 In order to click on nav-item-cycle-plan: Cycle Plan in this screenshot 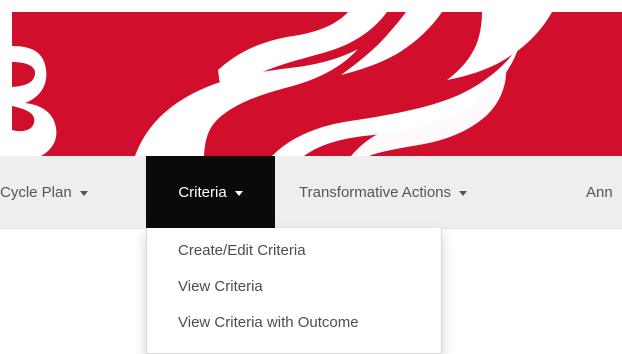, I will do `click(44, 192)`.